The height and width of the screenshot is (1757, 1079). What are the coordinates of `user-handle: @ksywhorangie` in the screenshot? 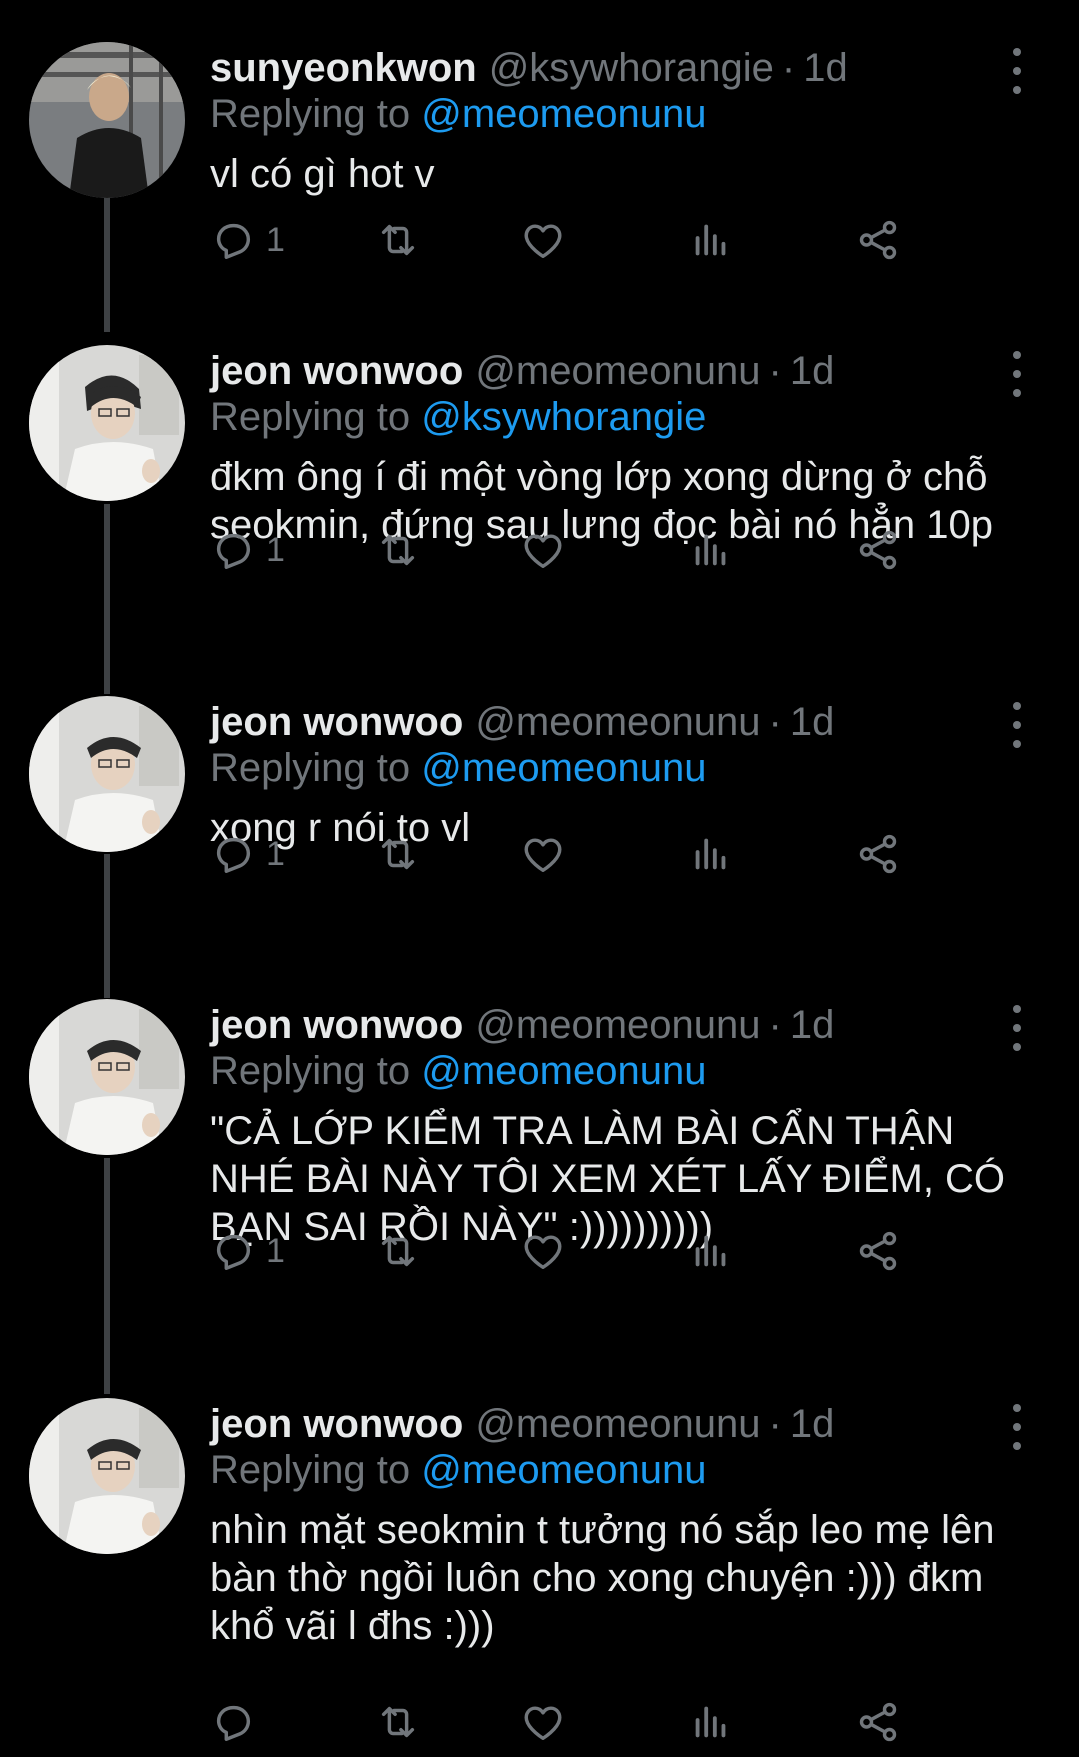 It's located at (631, 68).